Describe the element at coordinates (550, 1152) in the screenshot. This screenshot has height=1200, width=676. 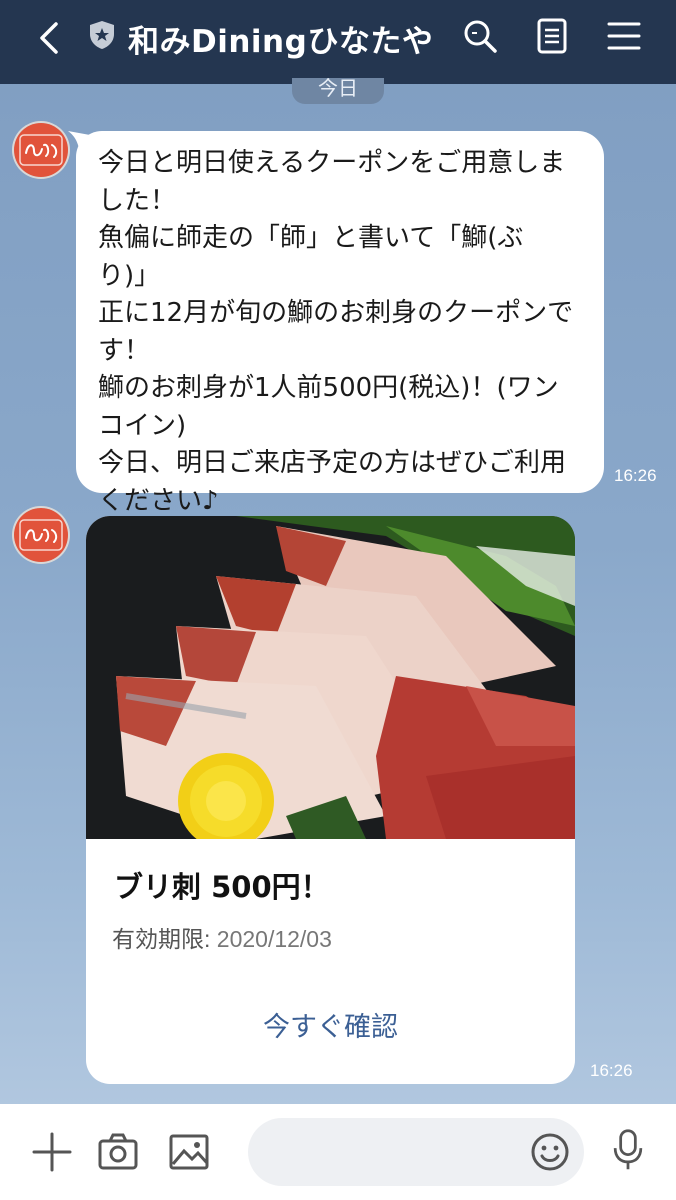
I see `emoji-icon` at that location.